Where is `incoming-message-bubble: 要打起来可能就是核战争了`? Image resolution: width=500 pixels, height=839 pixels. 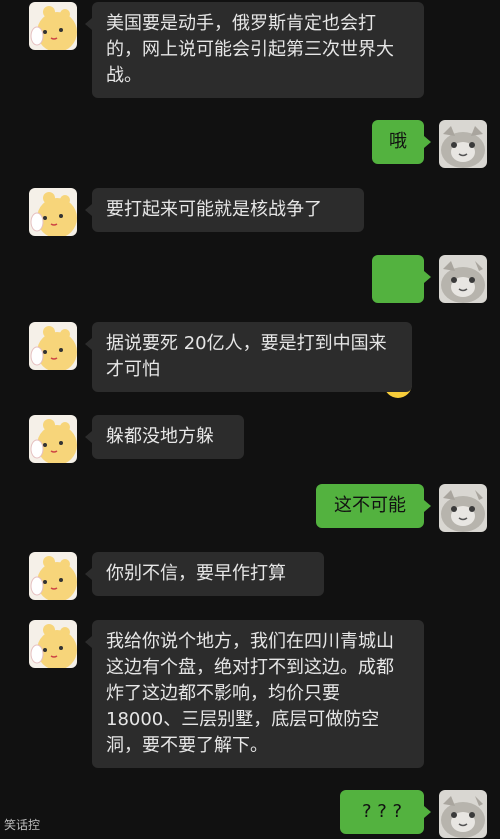 incoming-message-bubble: 要打起来可能就是核战争了 is located at coordinates (224, 210).